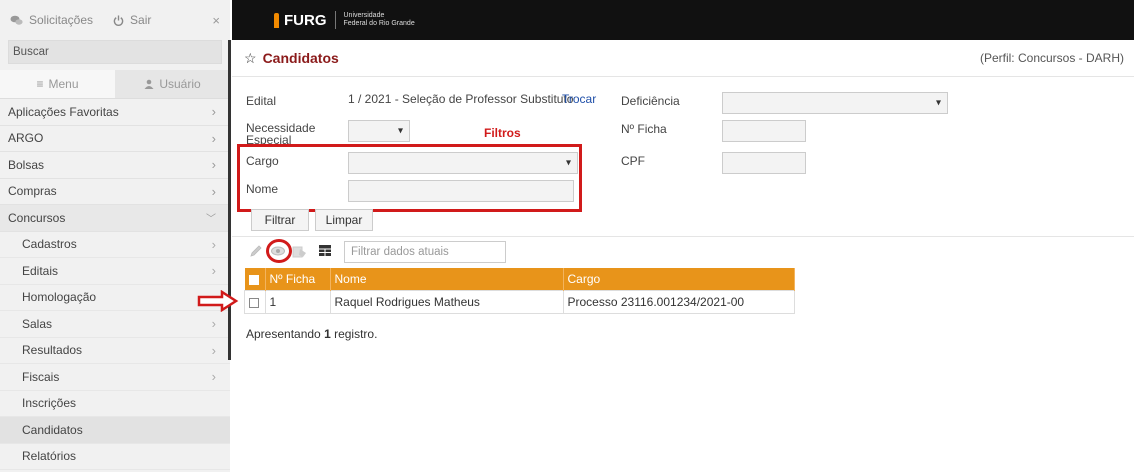 This screenshot has height=472, width=1134. What do you see at coordinates (115, 377) in the screenshot?
I see `sub-item-fiscais: Fiscais ›` at bounding box center [115, 377].